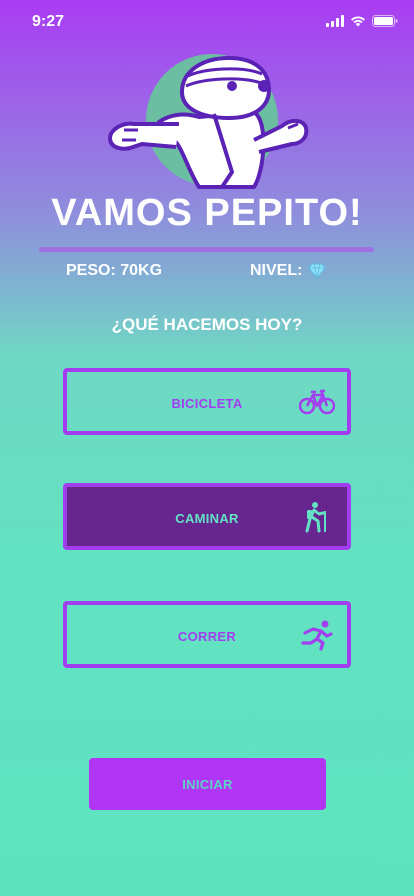 Image resolution: width=414 pixels, height=896 pixels. Describe the element at coordinates (208, 121) in the screenshot. I see `runner-mascot-illustration` at that location.